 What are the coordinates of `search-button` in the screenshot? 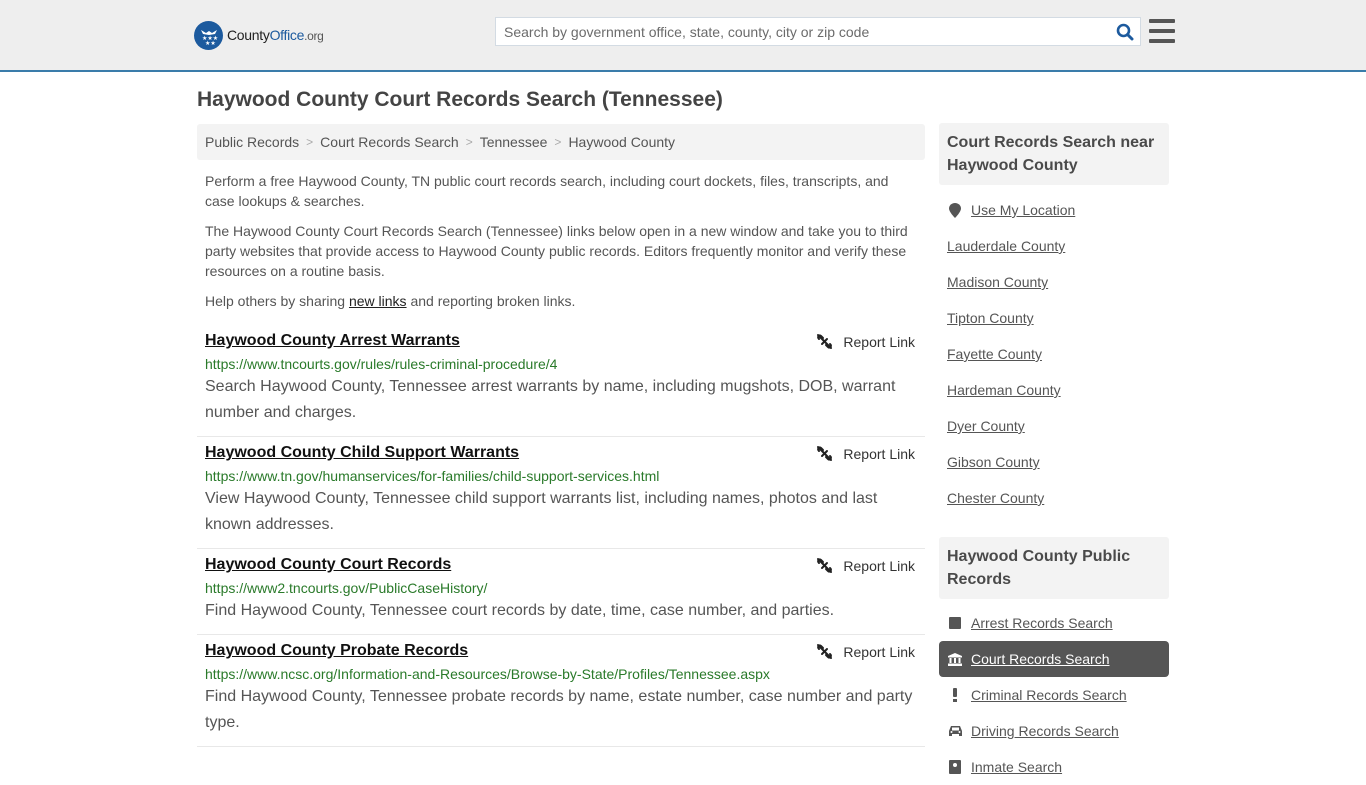 It's located at (1125, 31).